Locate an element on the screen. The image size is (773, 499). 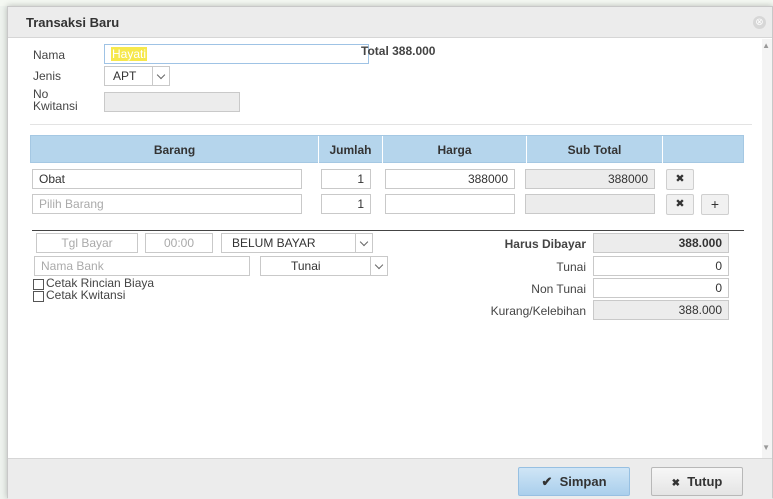
cetak-kwitansi-checkbox is located at coordinates (38, 296).